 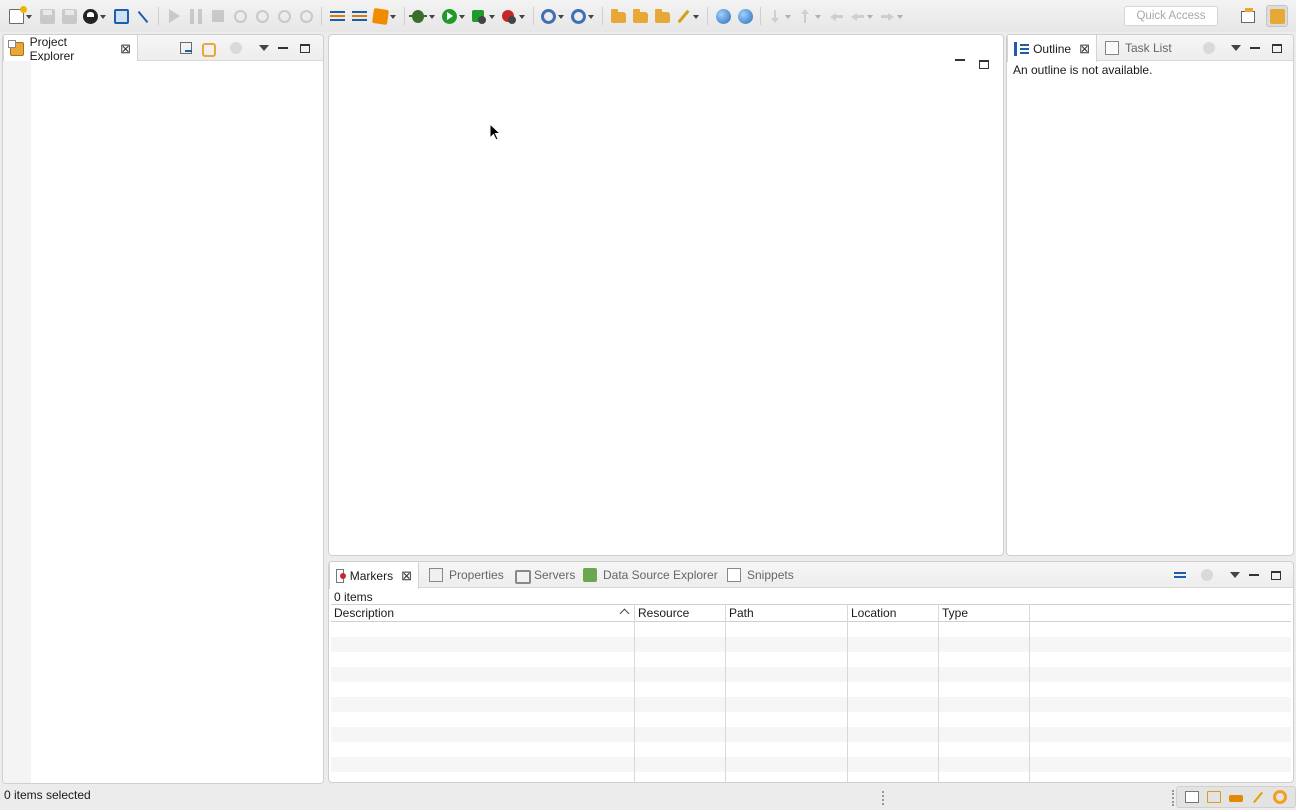 I want to click on step-over-button, so click(x=284, y=16).